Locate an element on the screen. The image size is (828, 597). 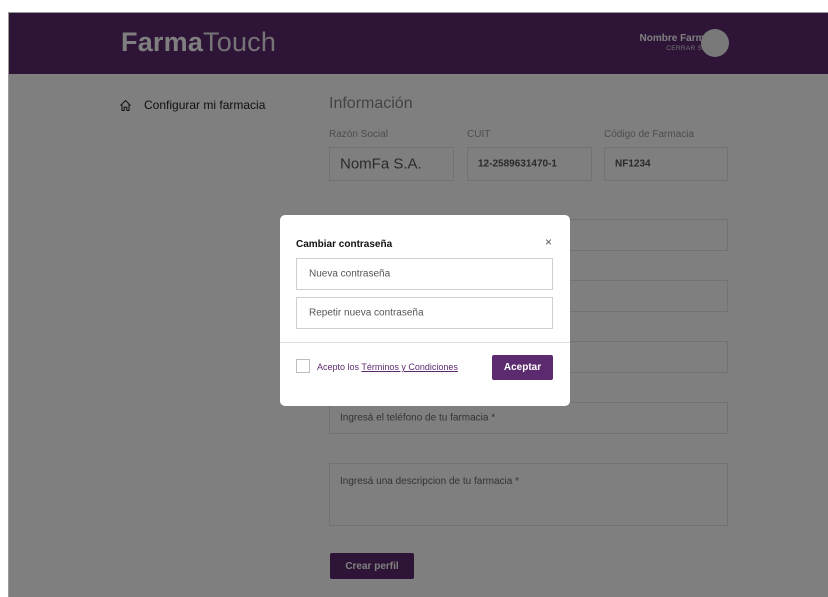
terms-checkbox is located at coordinates (303, 366).